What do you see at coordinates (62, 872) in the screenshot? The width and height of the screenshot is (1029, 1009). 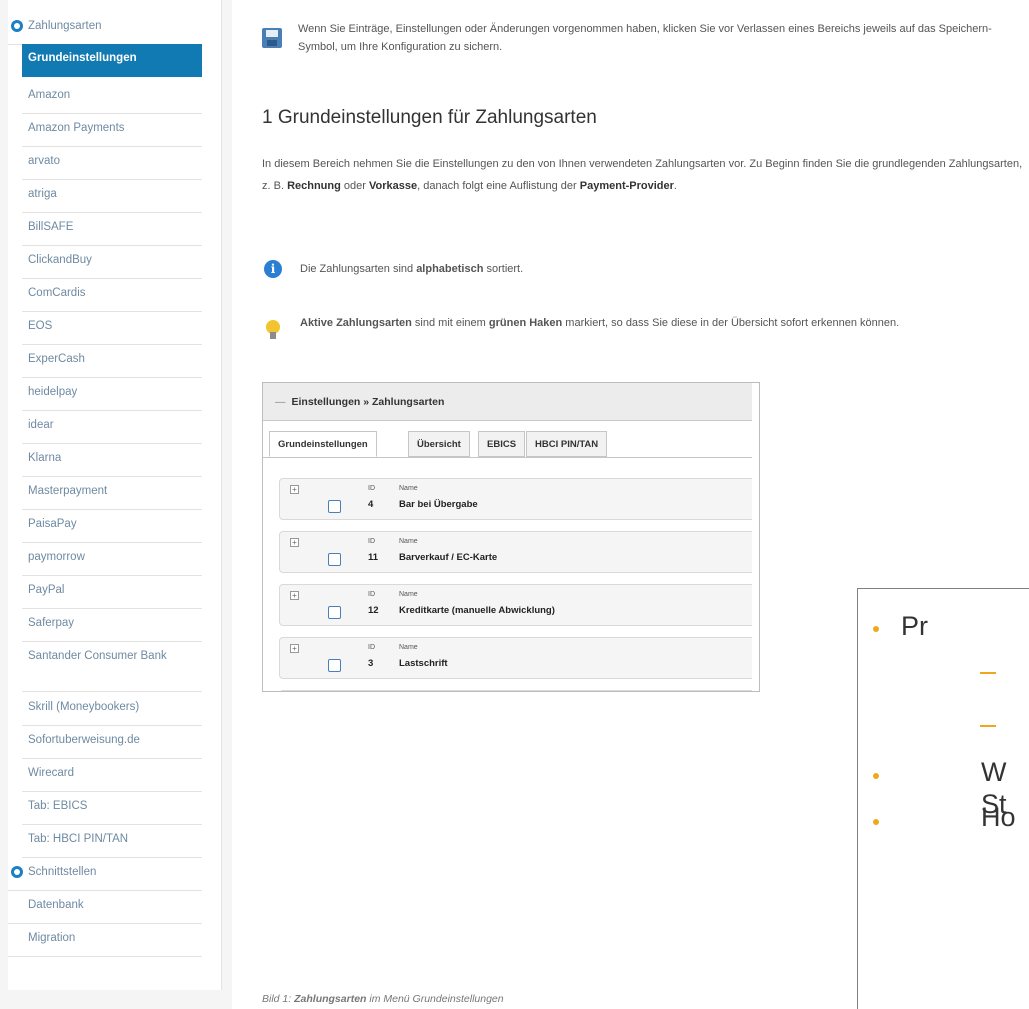 I see `sidebar-item-label: Schnittstellen` at bounding box center [62, 872].